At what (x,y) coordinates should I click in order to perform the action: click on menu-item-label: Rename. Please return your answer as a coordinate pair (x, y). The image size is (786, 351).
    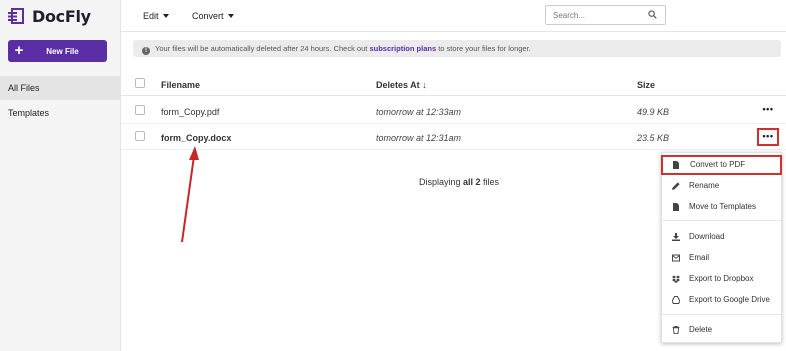
    Looking at the image, I should click on (704, 185).